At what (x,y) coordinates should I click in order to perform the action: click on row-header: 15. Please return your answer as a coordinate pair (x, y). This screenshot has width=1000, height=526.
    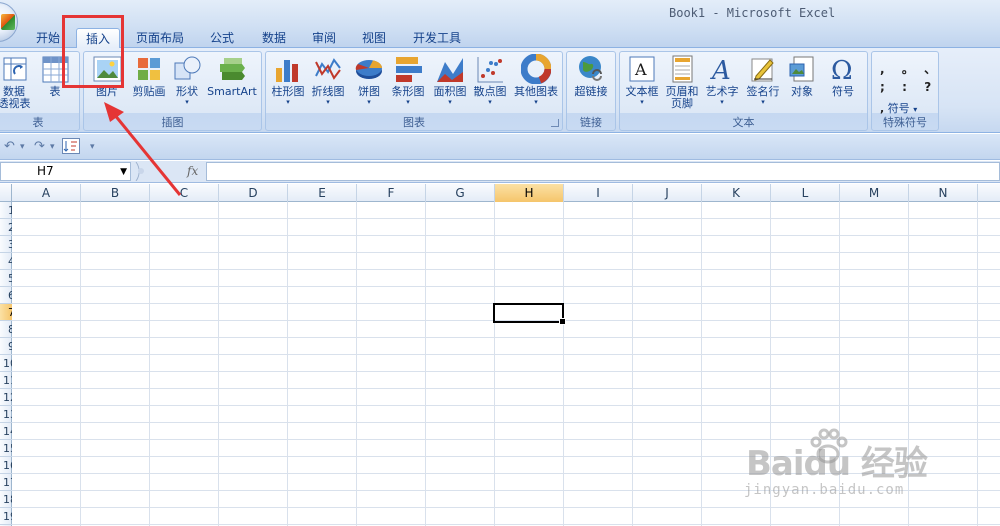
    Looking at the image, I should click on (6, 448).